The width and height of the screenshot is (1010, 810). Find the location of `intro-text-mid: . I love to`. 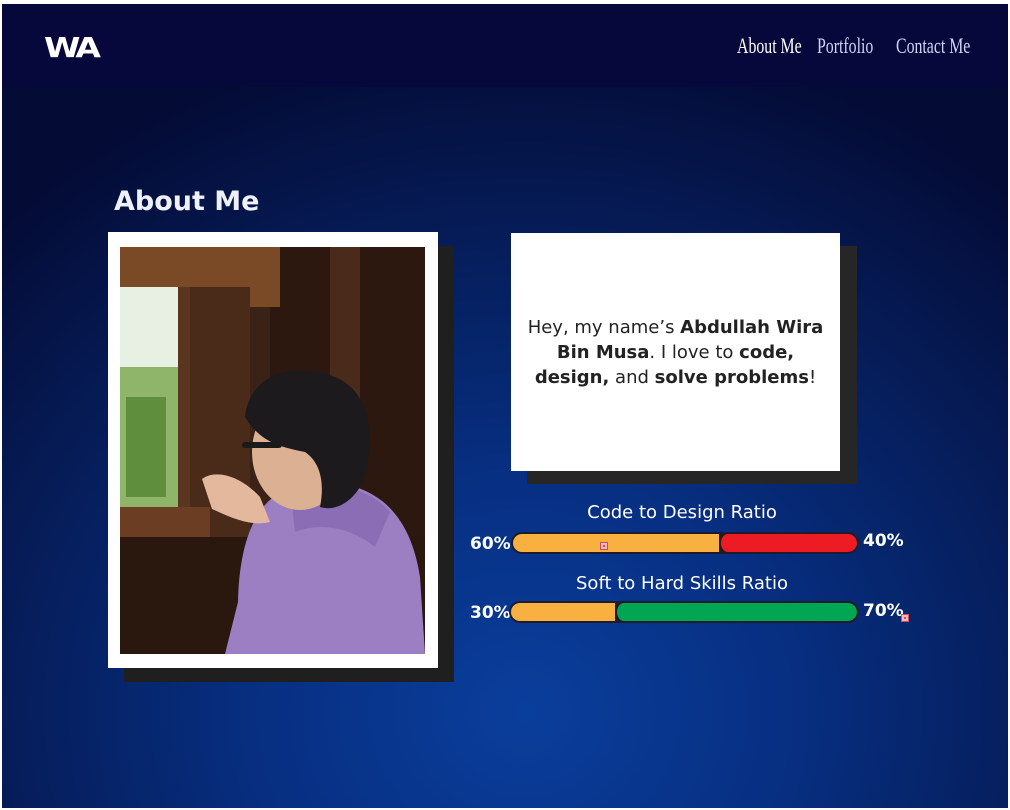

intro-text-mid: . I love to is located at coordinates (694, 352).